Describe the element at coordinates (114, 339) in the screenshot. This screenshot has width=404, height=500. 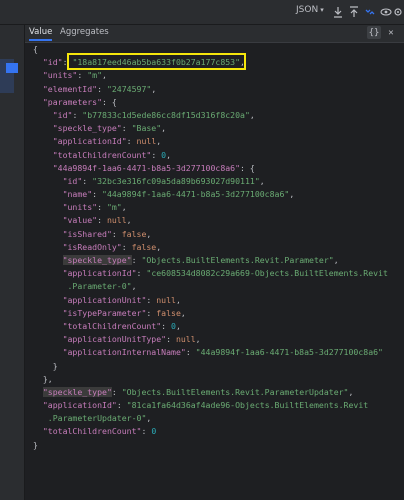
I see `code-token: "applicationUnitType"` at that location.